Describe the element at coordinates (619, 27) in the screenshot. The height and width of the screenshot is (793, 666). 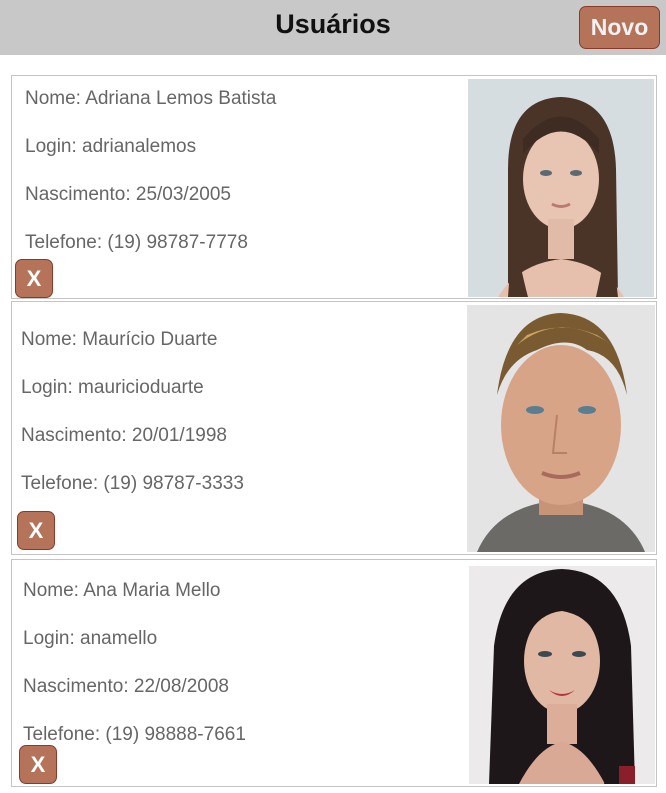
I see `new-user-button: Novo` at that location.